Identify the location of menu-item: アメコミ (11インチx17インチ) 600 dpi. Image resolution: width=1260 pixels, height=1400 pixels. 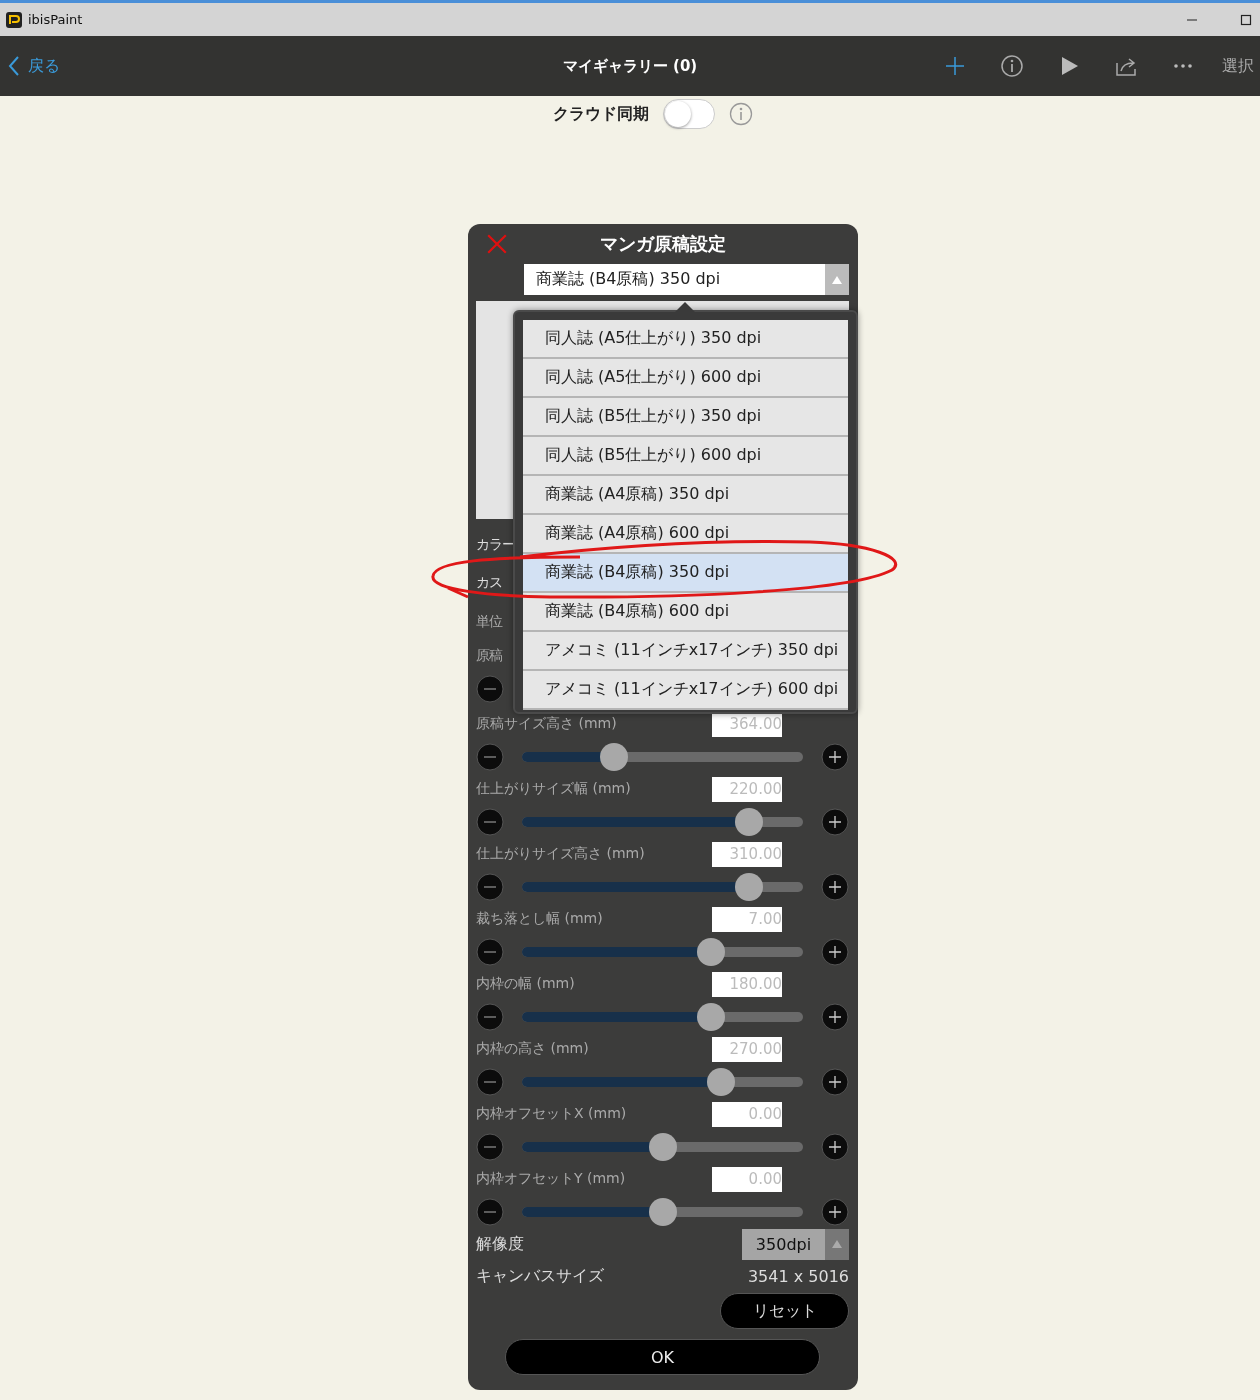
(685, 690).